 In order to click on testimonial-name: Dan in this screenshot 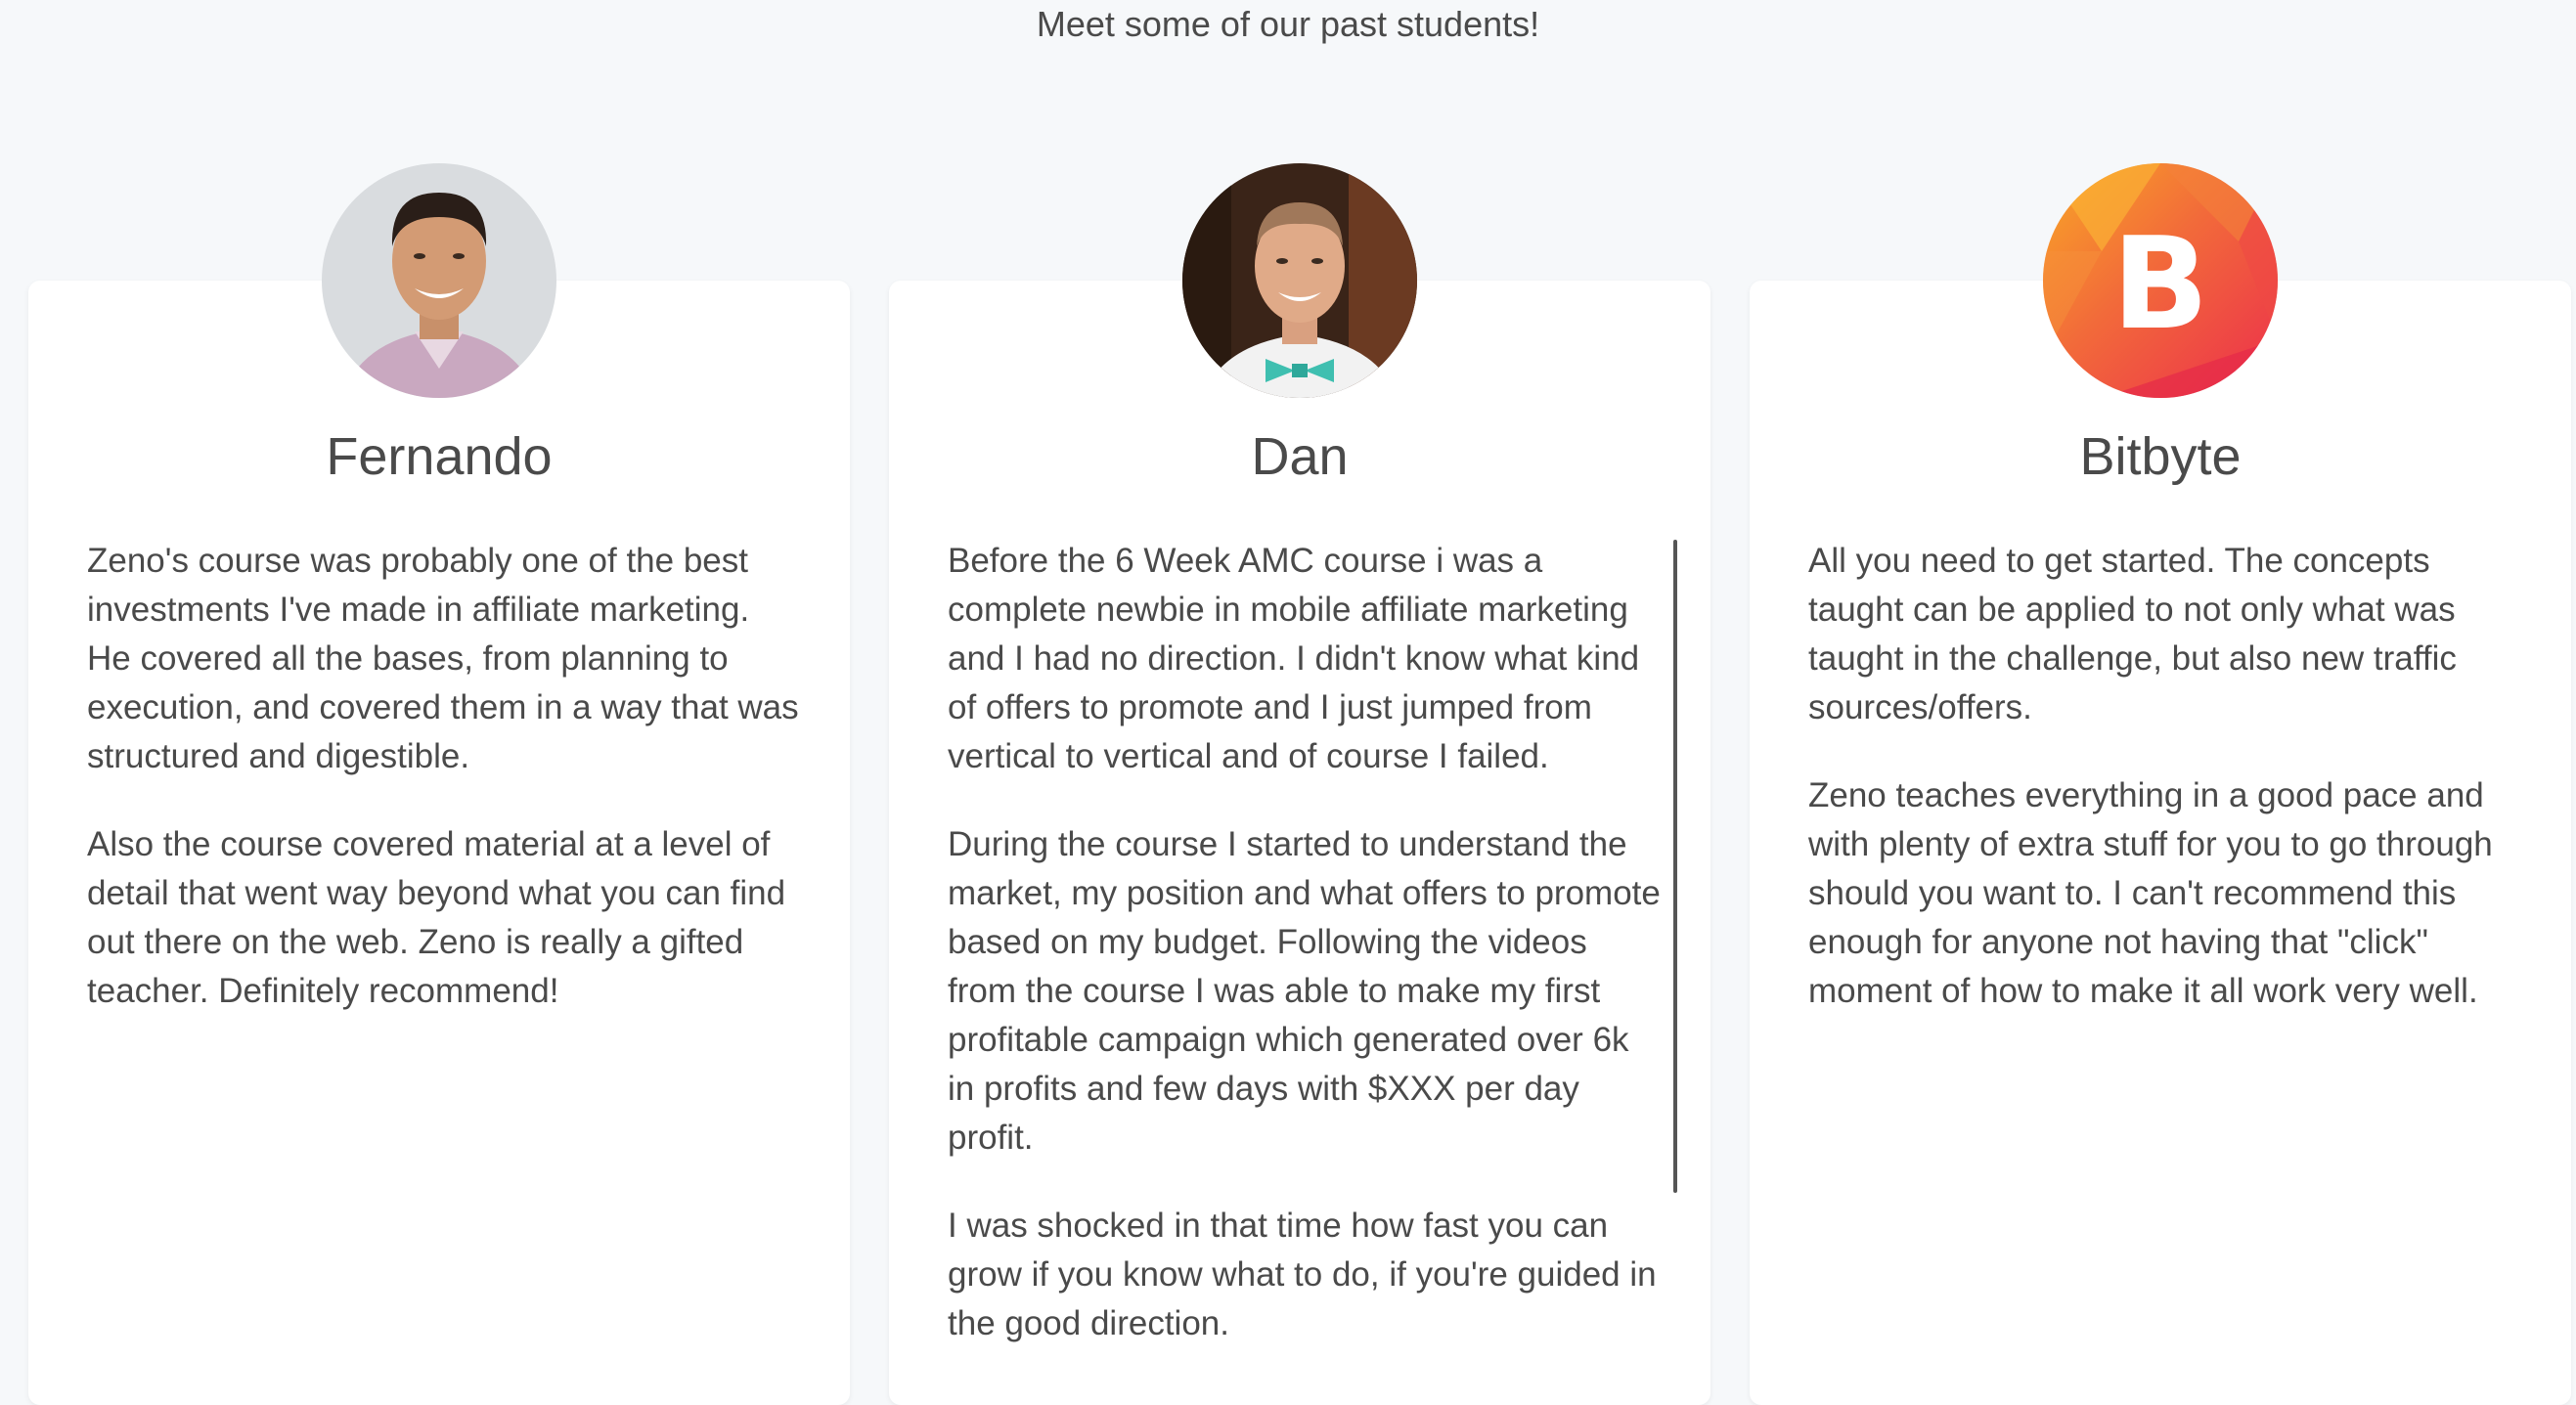, I will do `click(1300, 457)`.